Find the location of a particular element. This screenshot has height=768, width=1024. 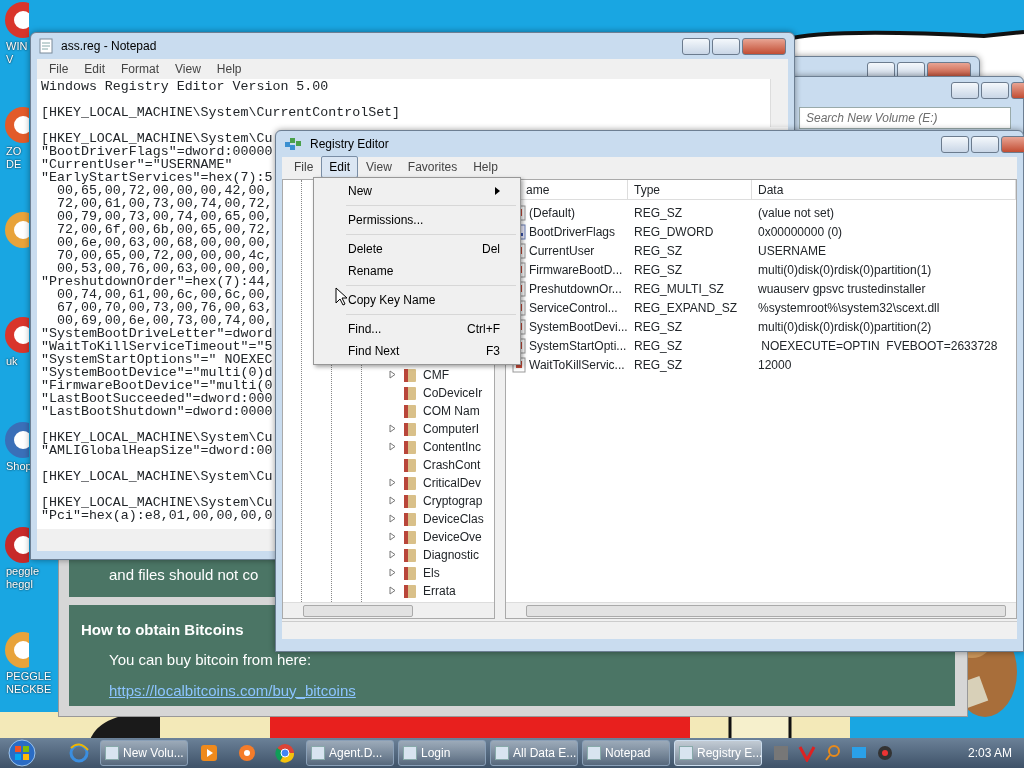

tree-item: Diagnostic is located at coordinates (451, 555).